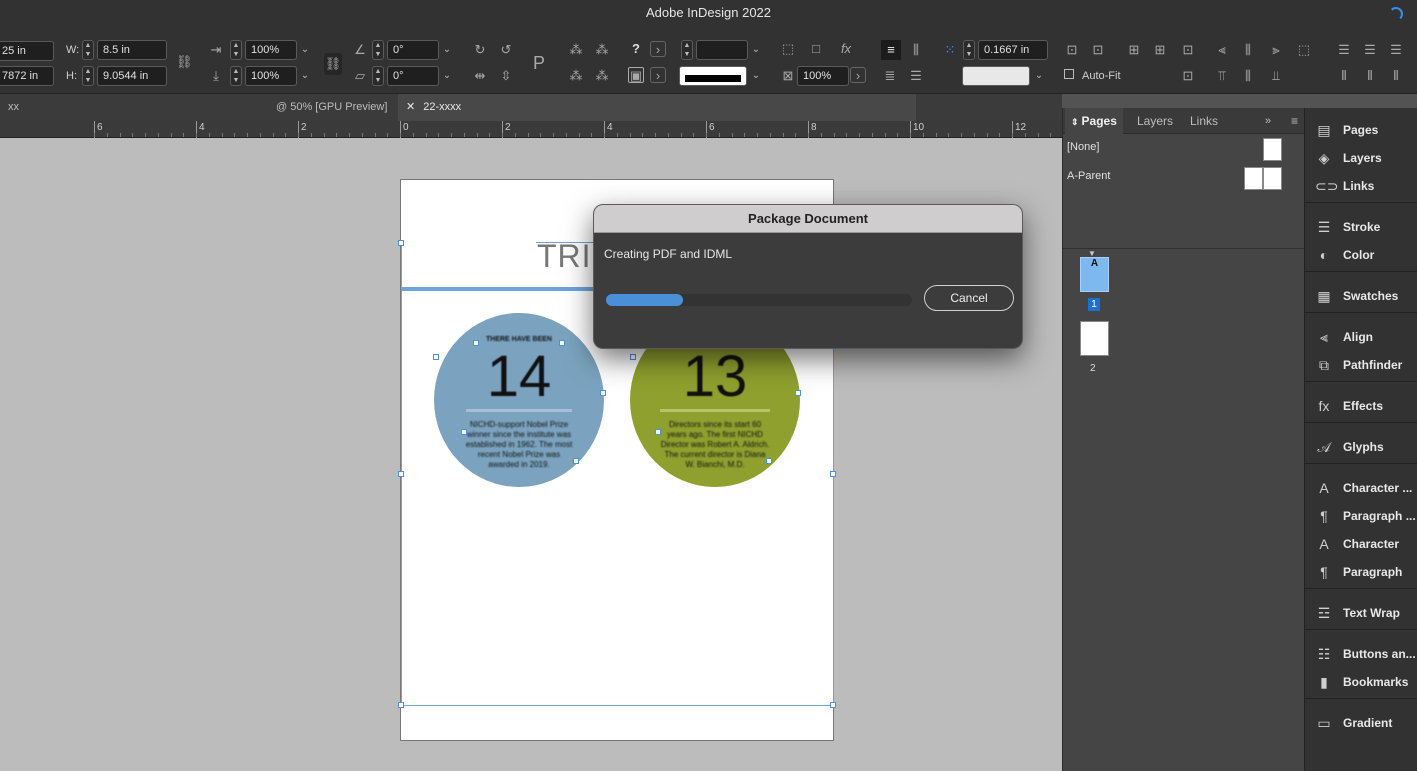 This screenshot has height=771, width=1417. Describe the element at coordinates (378, 50) in the screenshot. I see `rotation-stepper: ▲ ▼` at that location.